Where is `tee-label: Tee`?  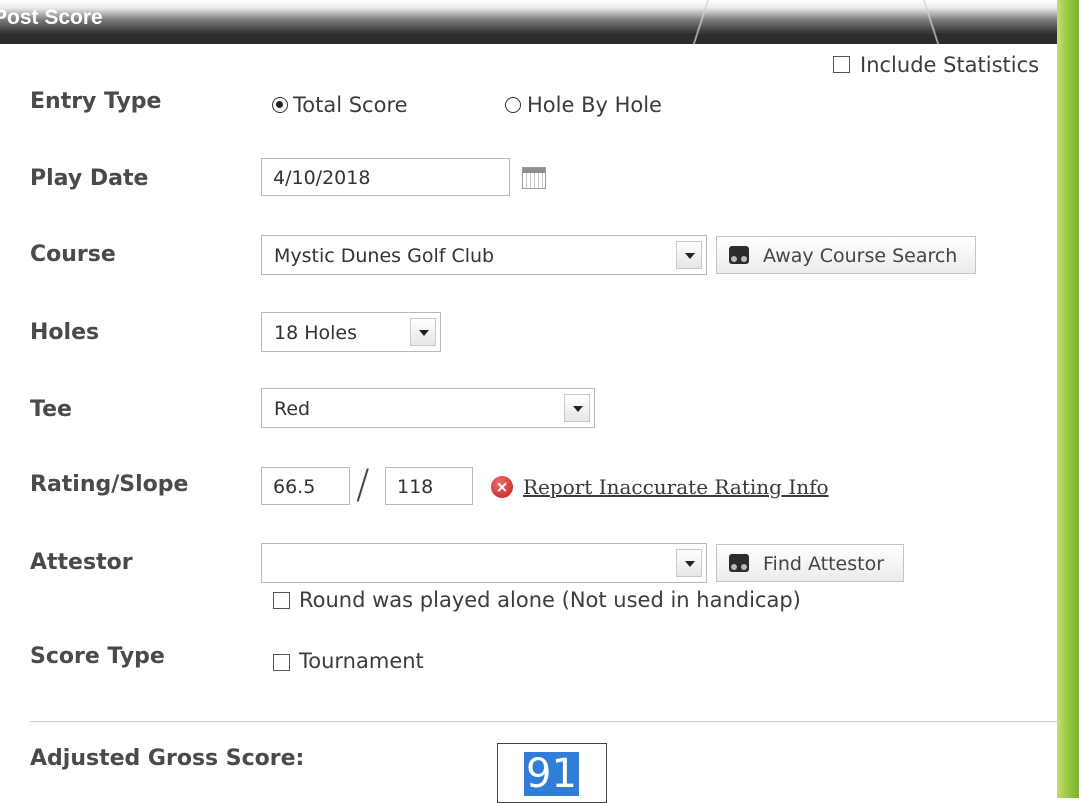 tee-label: Tee is located at coordinates (51, 409).